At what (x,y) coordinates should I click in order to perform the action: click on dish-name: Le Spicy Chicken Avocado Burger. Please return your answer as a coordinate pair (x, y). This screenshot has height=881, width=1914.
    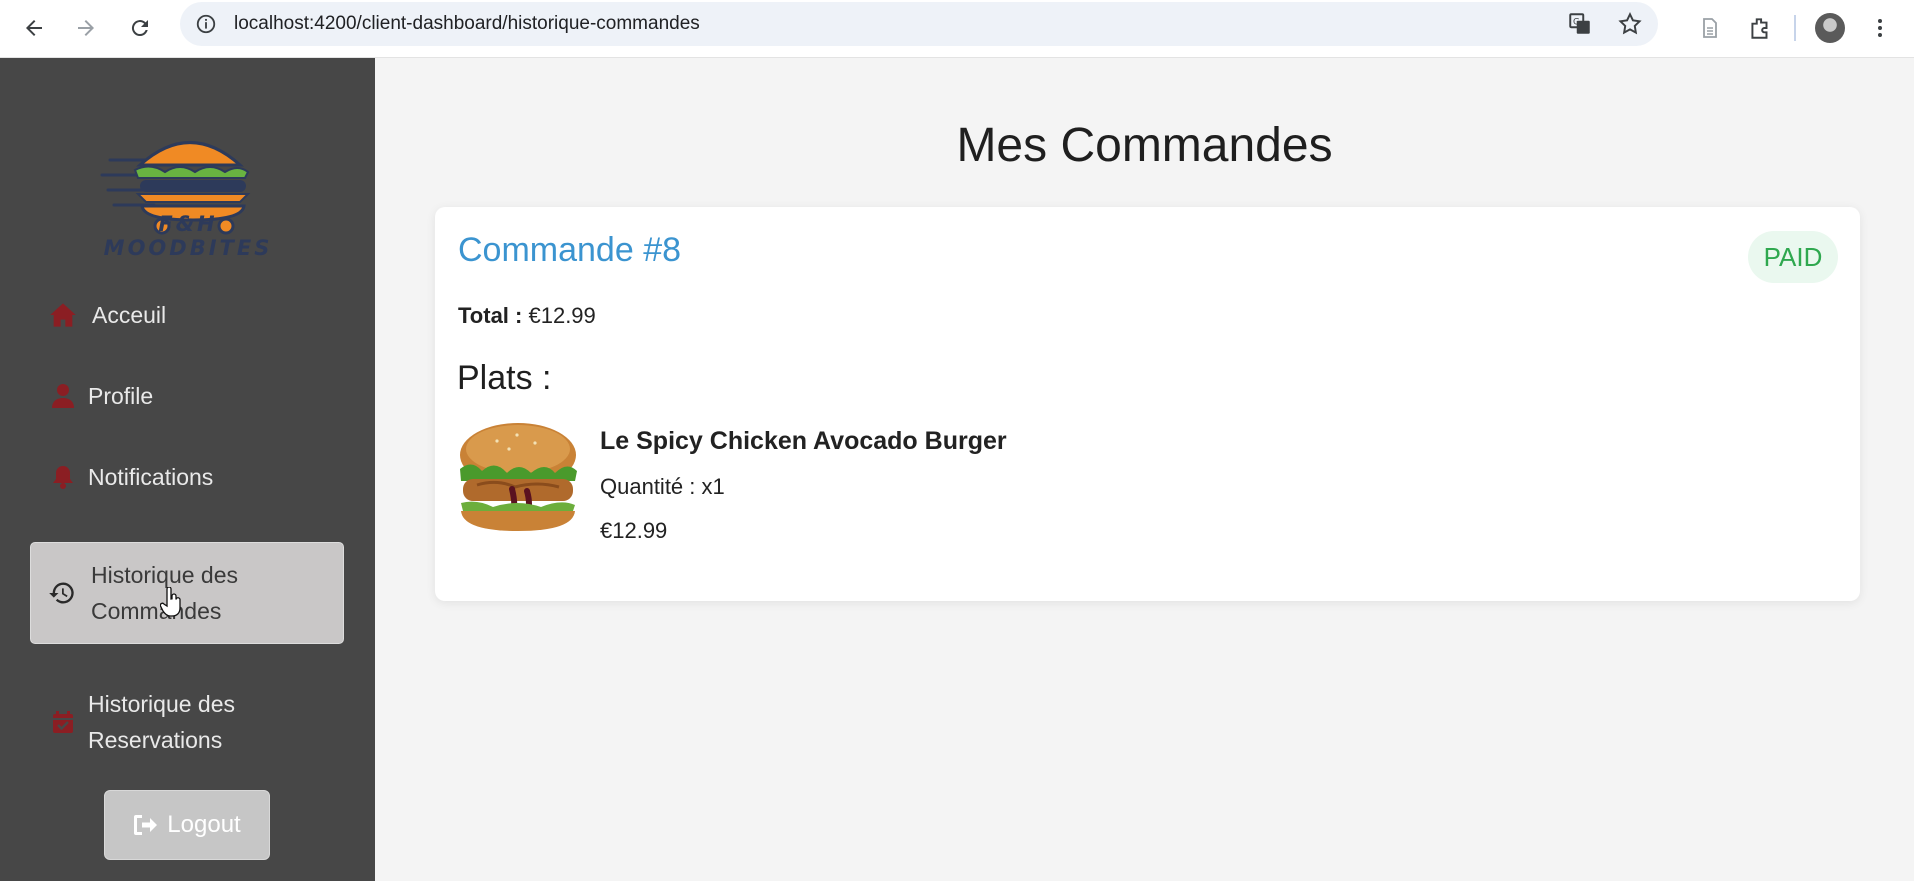
    Looking at the image, I should click on (803, 441).